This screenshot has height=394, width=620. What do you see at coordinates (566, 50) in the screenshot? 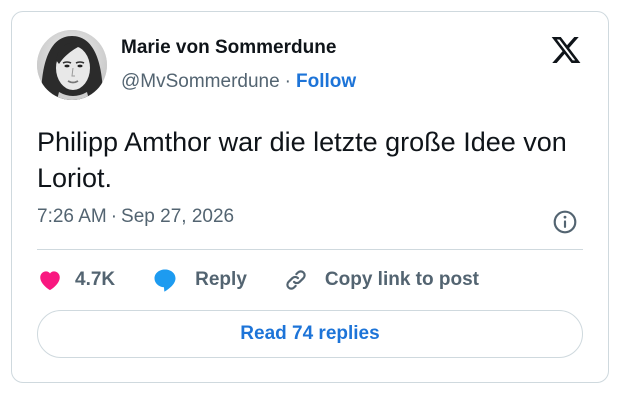
I see `x-logo-icon` at bounding box center [566, 50].